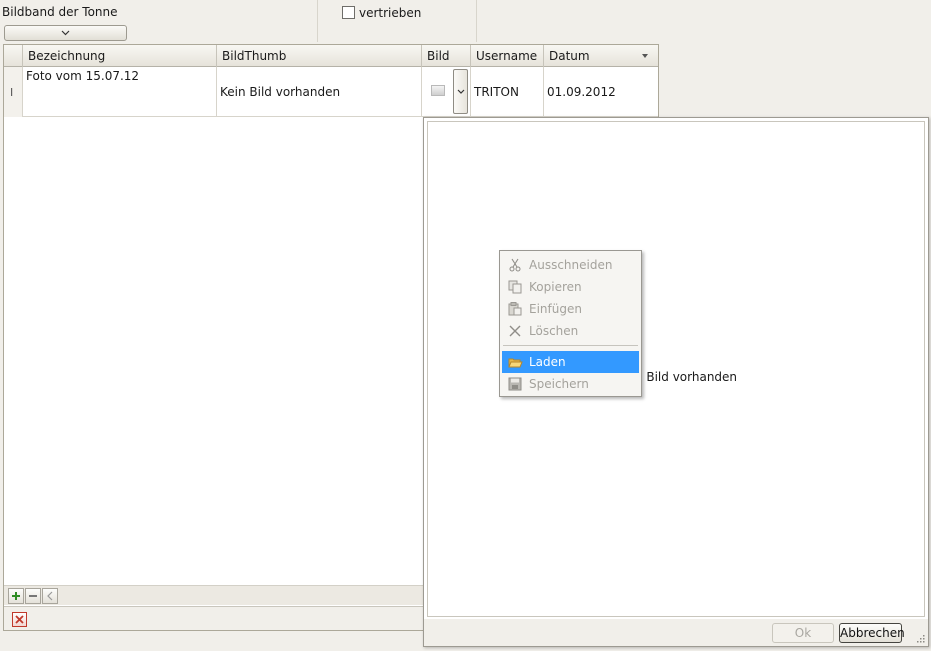 This screenshot has height=651, width=931. What do you see at coordinates (319, 56) in the screenshot?
I see `column-header-bildthumb: BildThumb` at bounding box center [319, 56].